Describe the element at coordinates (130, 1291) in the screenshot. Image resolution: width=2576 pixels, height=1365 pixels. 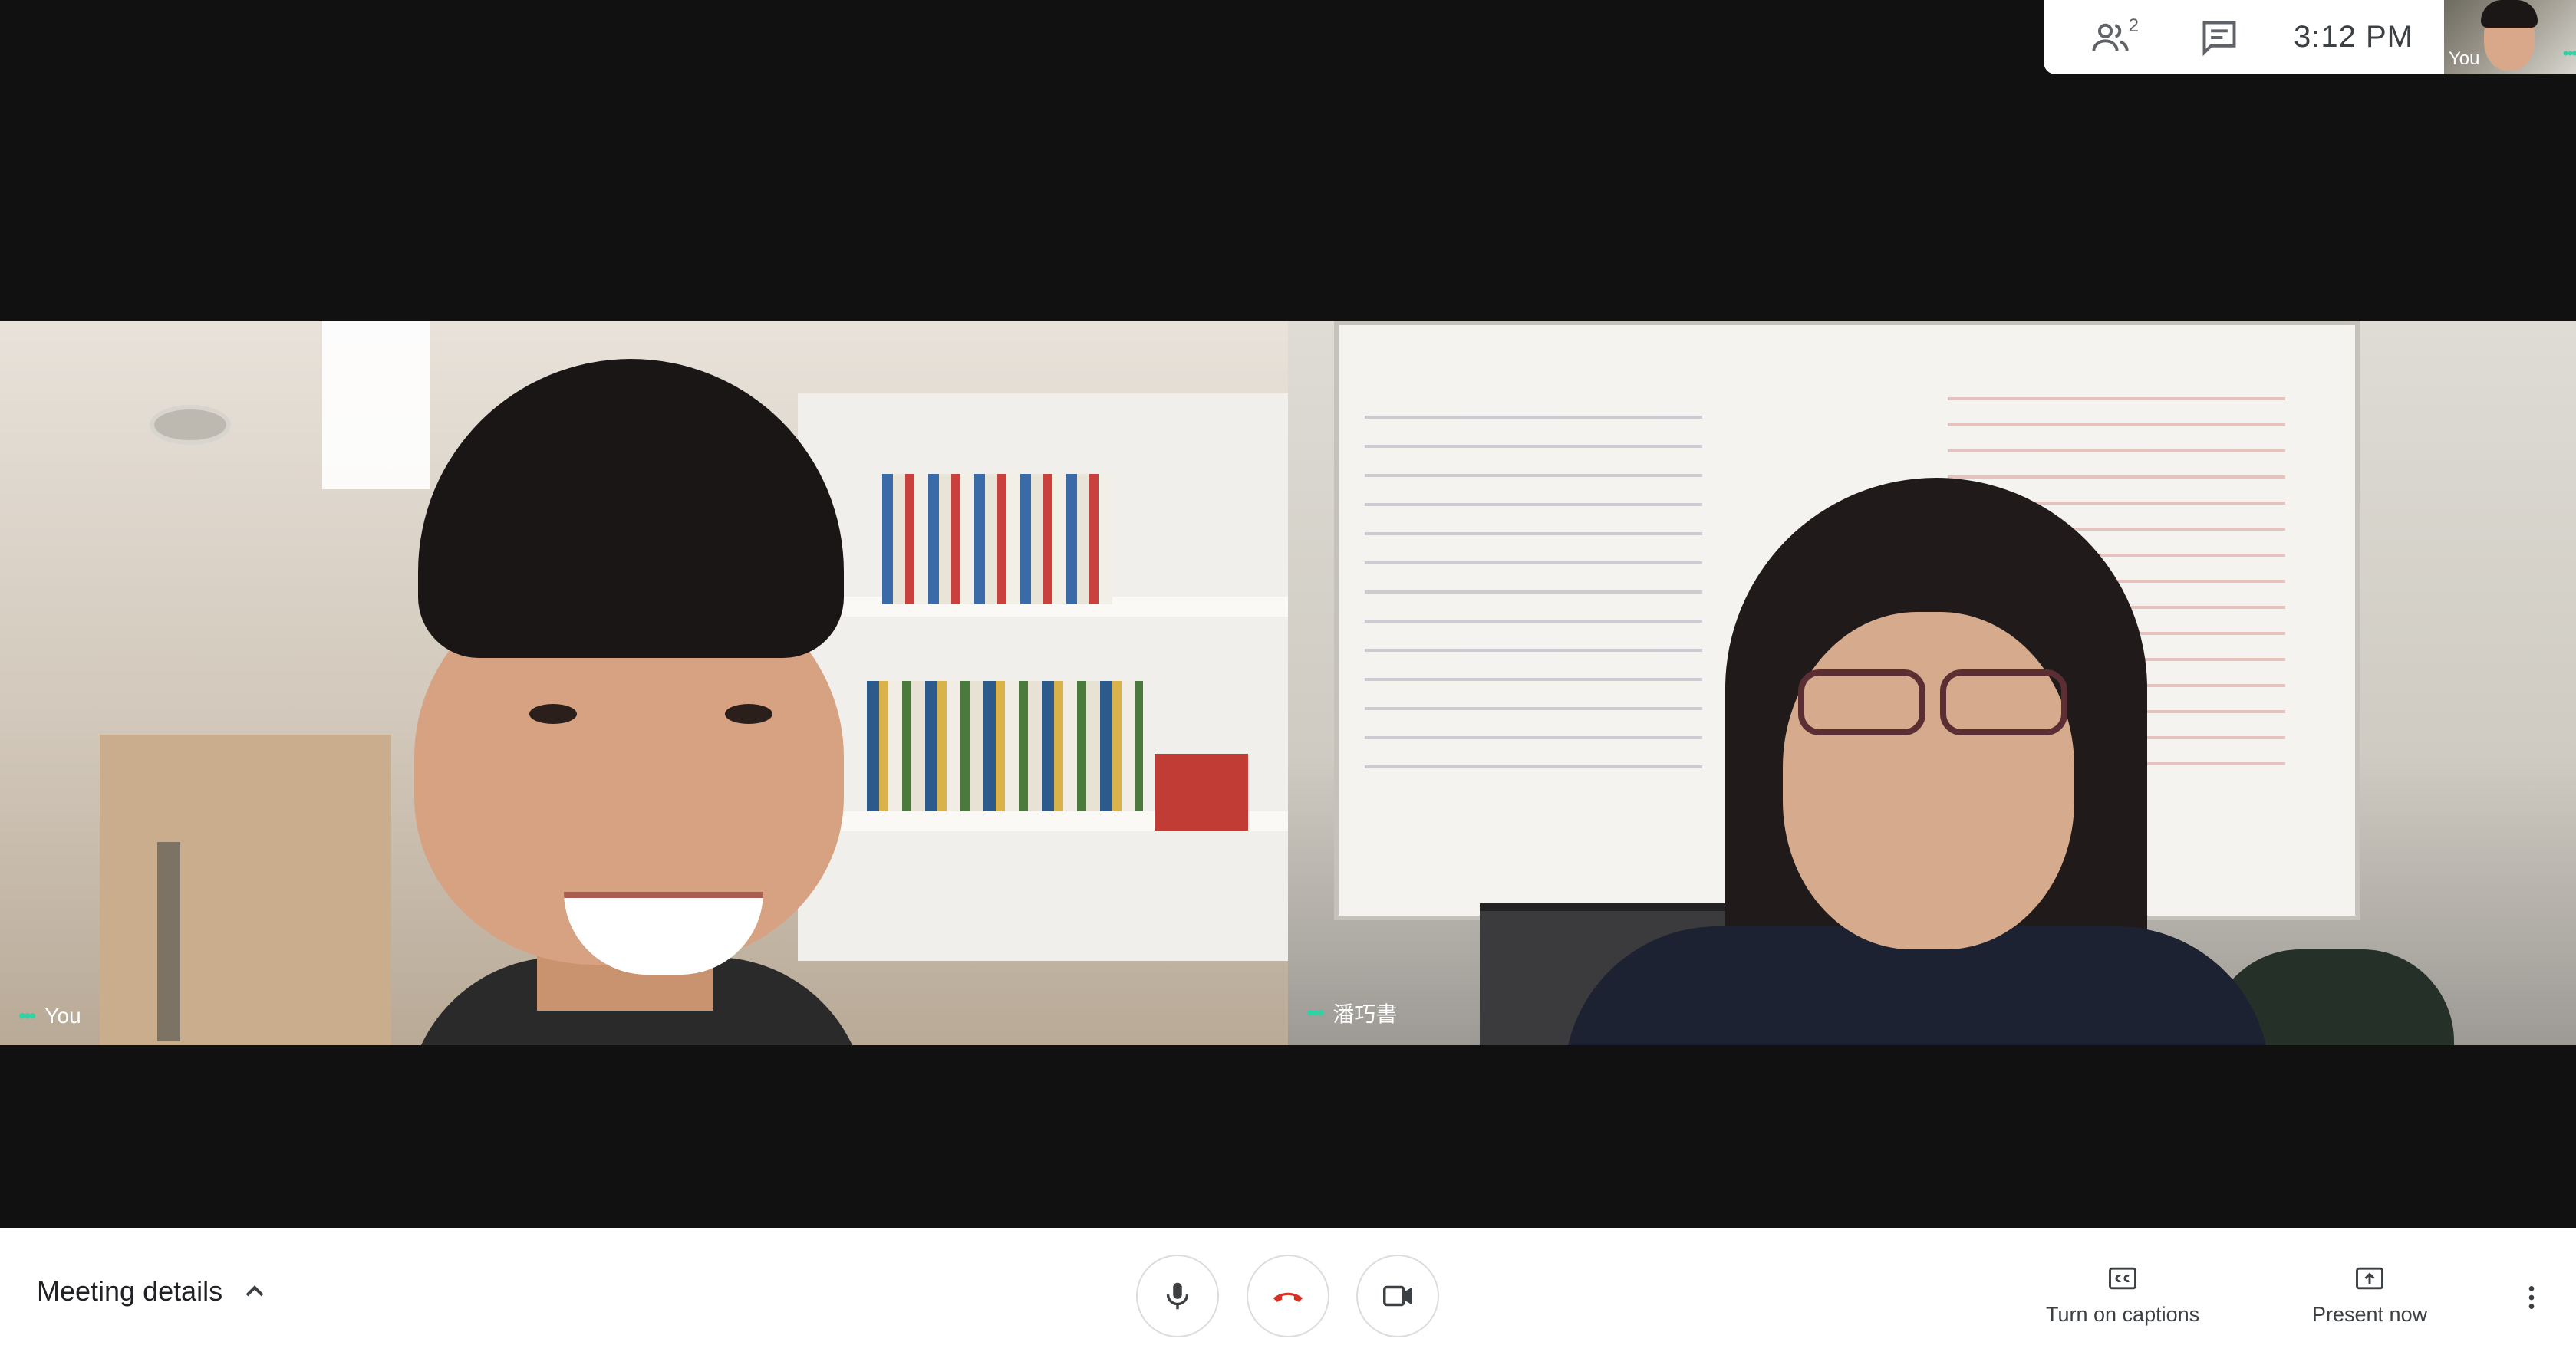
I see `meeting-details-label: Meeting details` at that location.